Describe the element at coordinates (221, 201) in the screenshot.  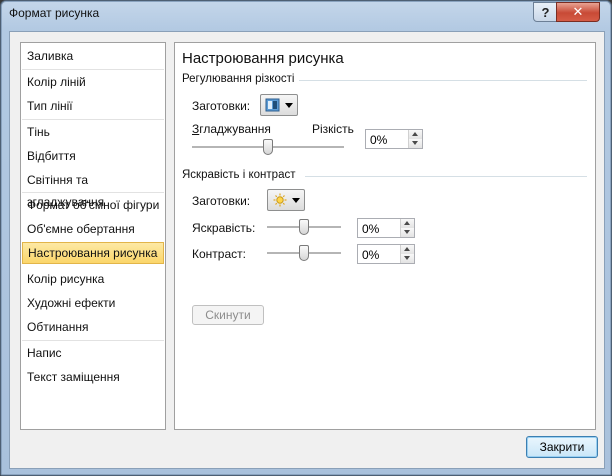
I see `brightness-presets-label: Заготовки:` at that location.